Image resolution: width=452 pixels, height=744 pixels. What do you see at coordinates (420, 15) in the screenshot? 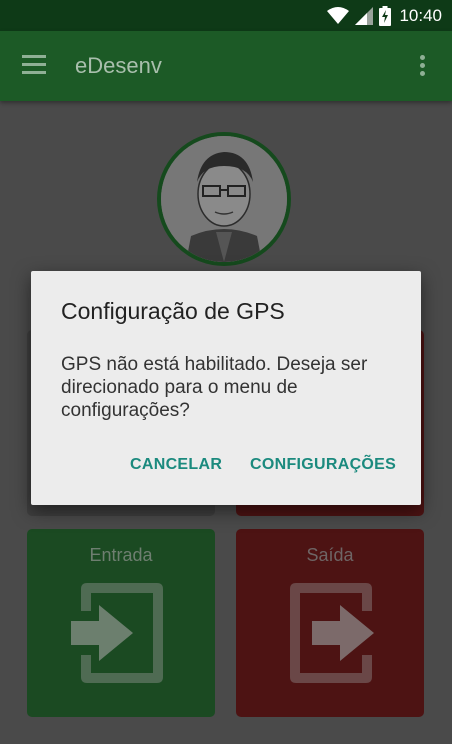
I see `clock: 10:40` at bounding box center [420, 15].